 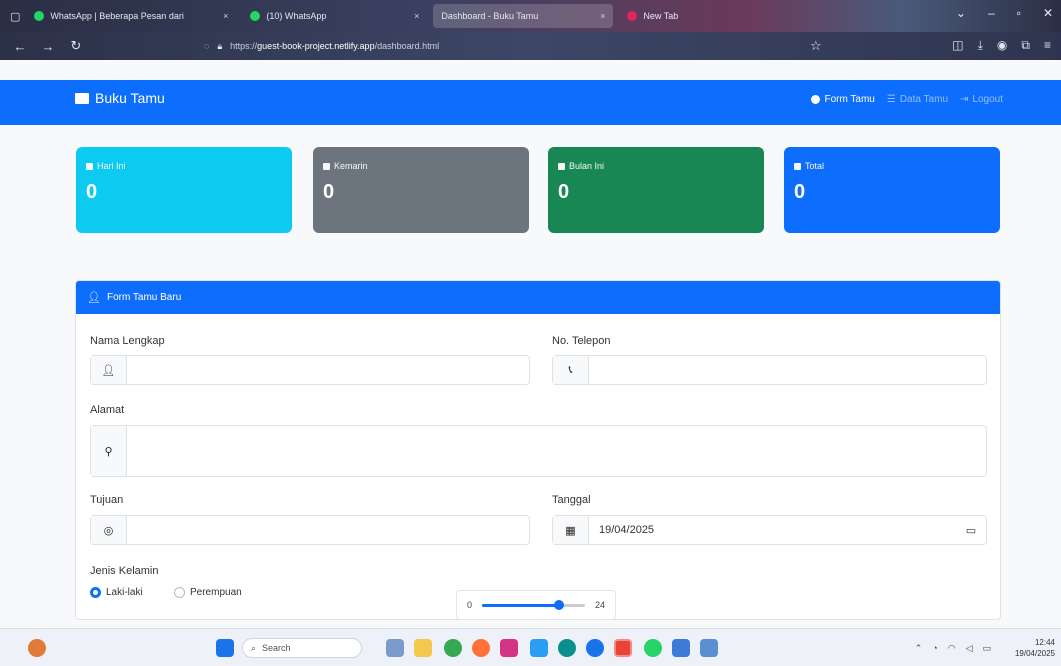 What do you see at coordinates (423, 648) in the screenshot?
I see `file-explorer-icon` at bounding box center [423, 648].